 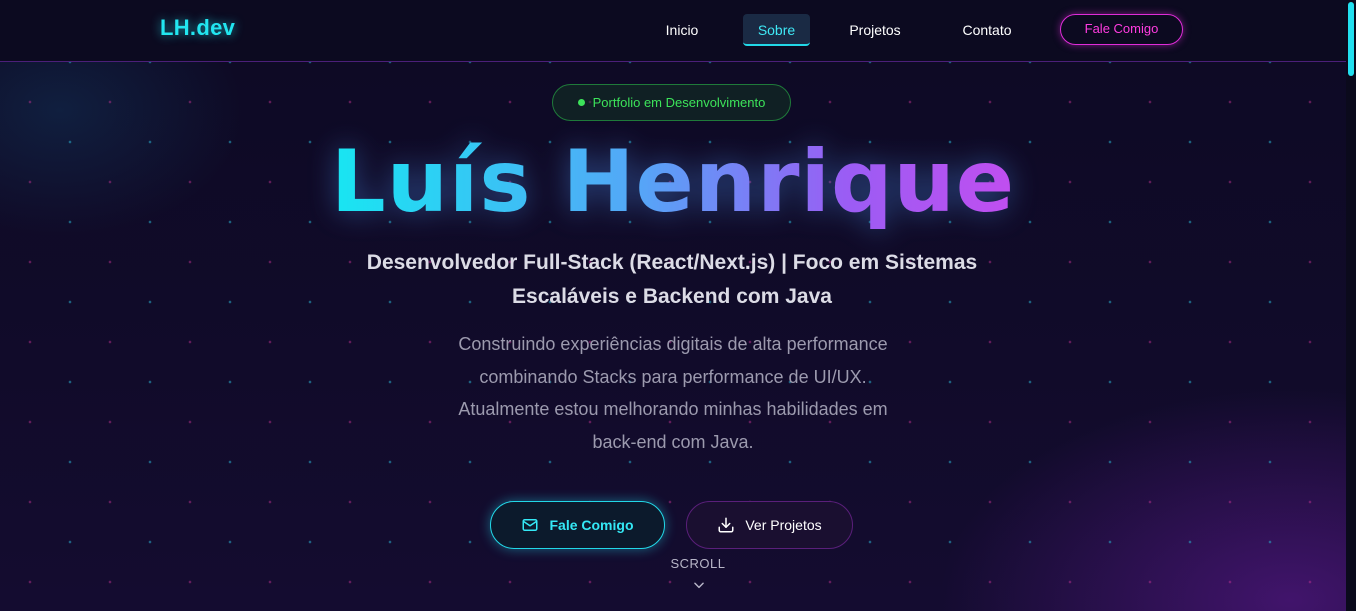 What do you see at coordinates (1121, 29) in the screenshot?
I see `fale-comigo-nav-button: Fale Comigo` at bounding box center [1121, 29].